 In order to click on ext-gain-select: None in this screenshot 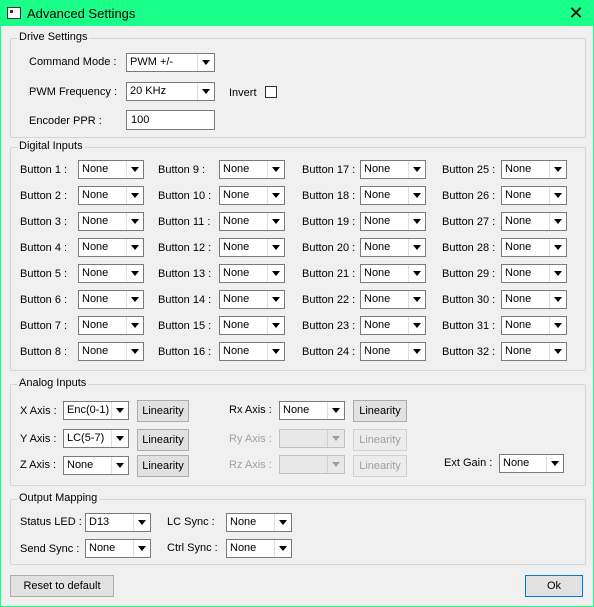, I will do `click(531, 463)`.